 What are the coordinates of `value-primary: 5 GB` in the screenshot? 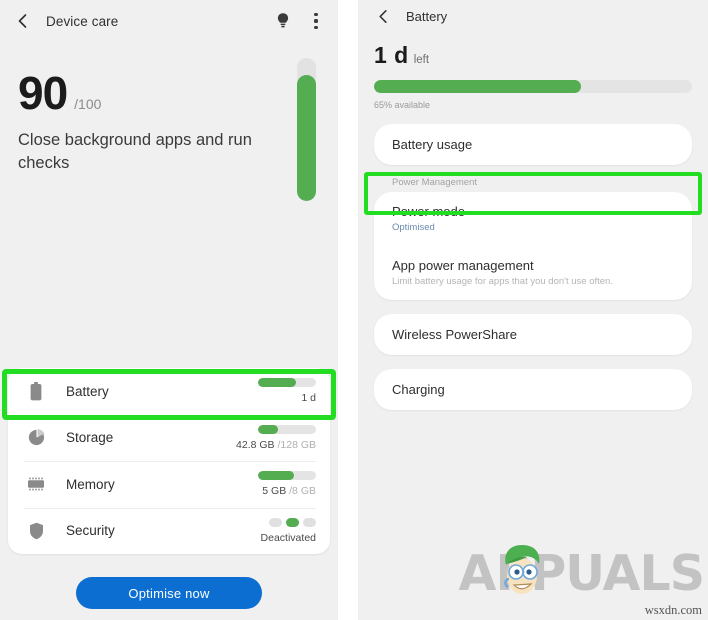 It's located at (274, 491).